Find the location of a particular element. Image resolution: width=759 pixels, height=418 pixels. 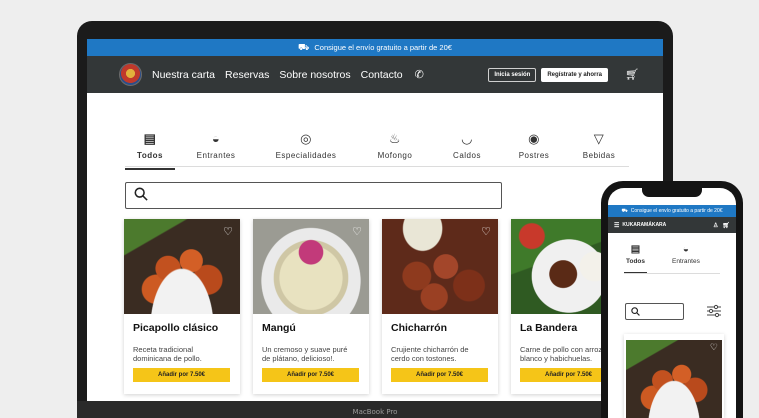

mobile-navbar: ☰ KUKARAMÁKARA ♙ 🛒︎ is located at coordinates (672, 225).